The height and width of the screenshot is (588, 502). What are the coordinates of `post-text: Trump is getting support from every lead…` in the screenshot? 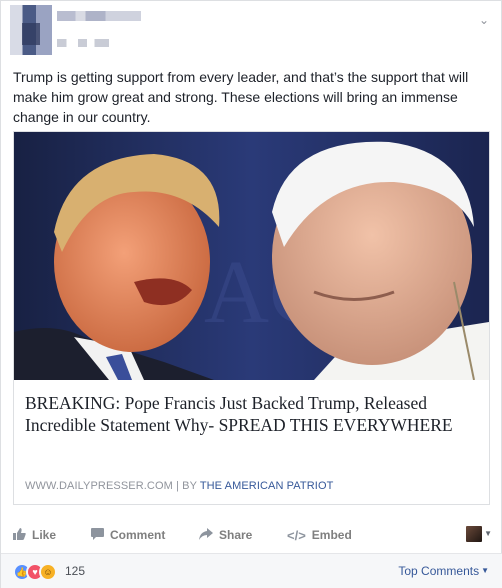 It's located at (241, 97).